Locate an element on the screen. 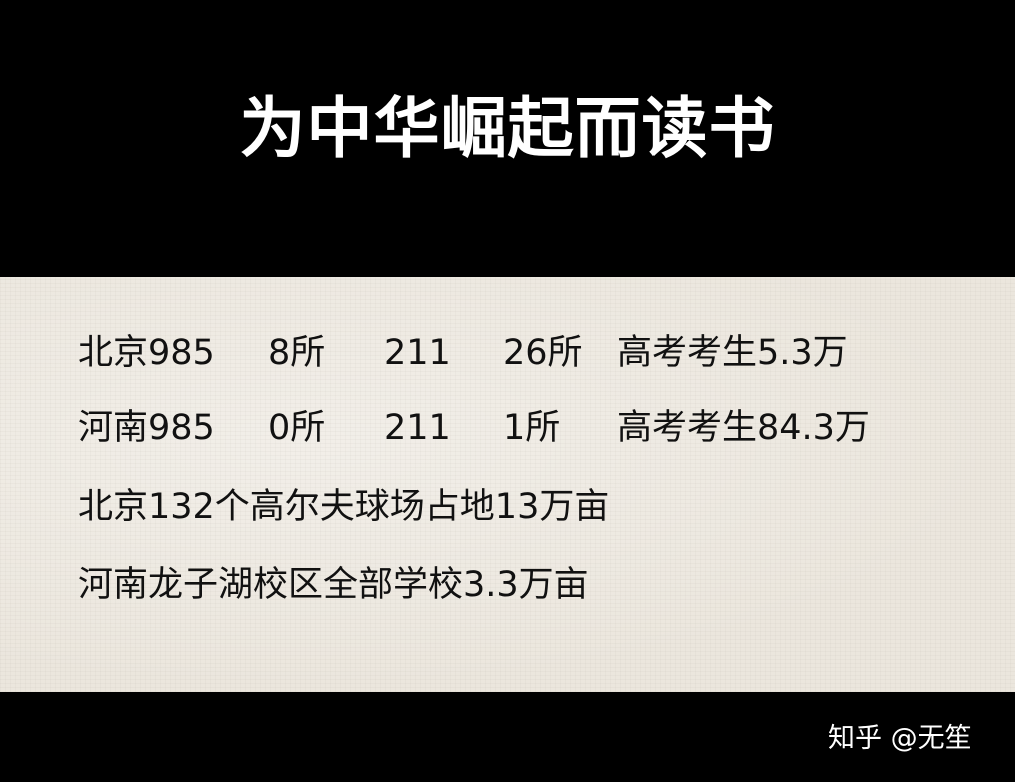  row-2-211-count: 1所 is located at coordinates (532, 428).